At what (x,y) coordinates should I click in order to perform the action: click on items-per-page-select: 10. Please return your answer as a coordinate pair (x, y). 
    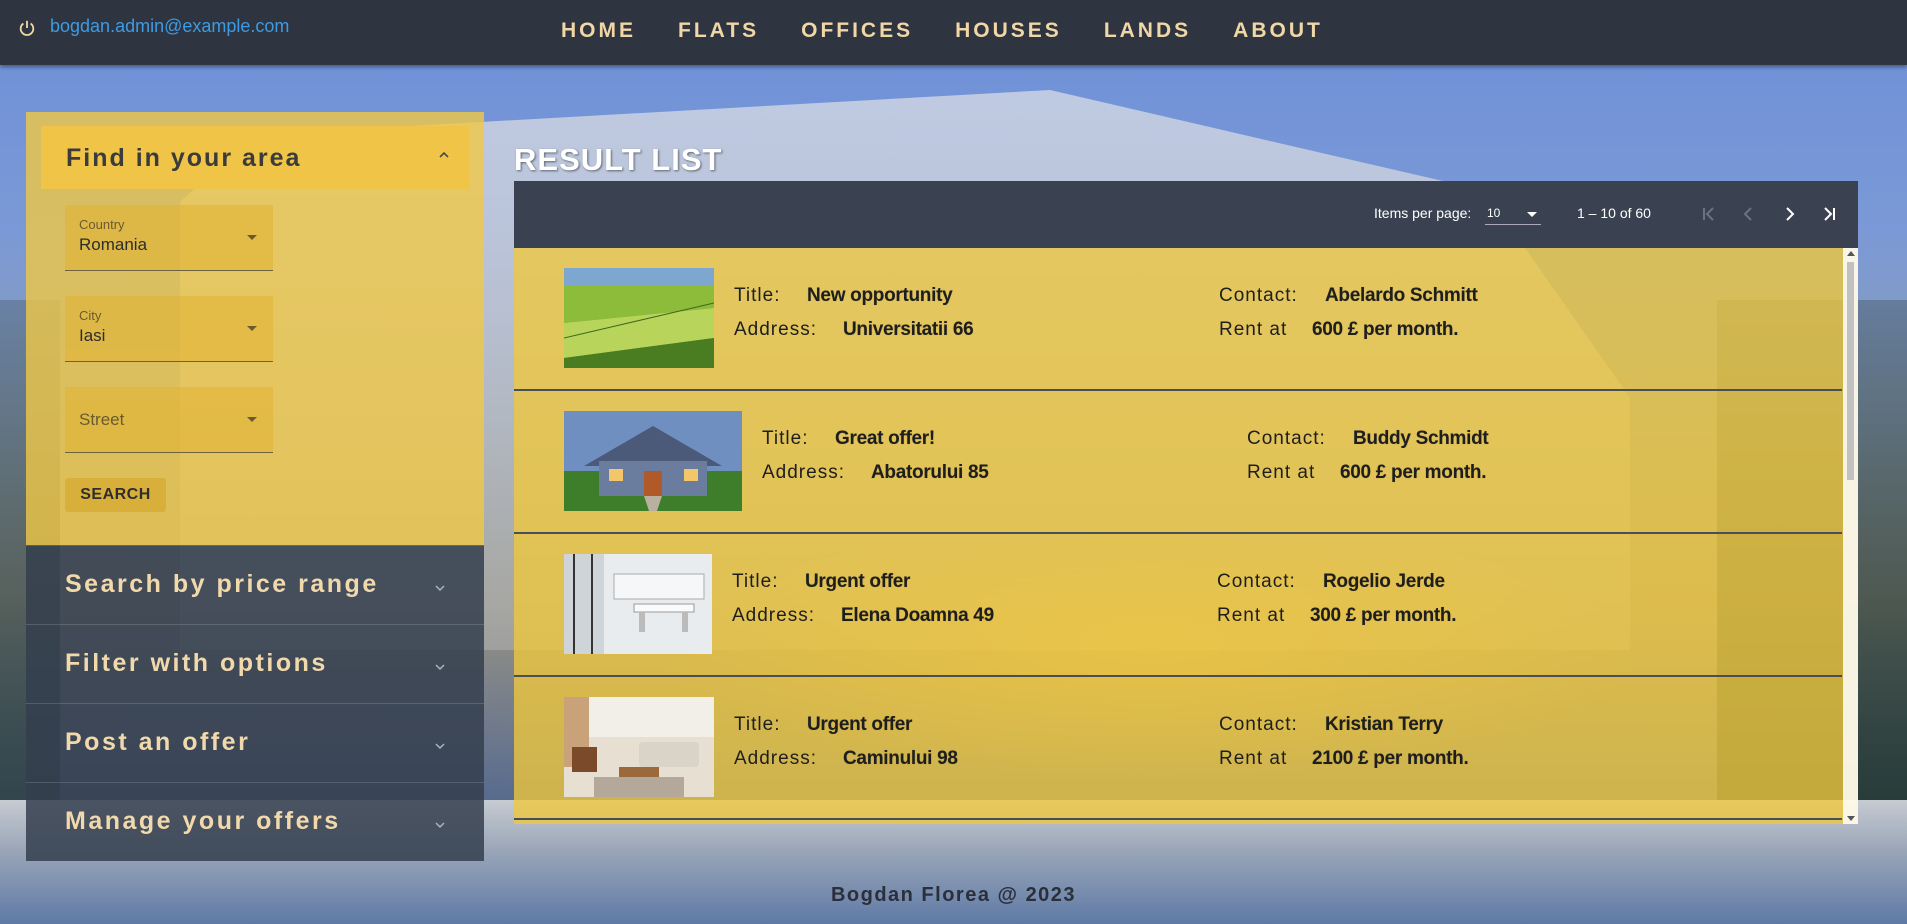
    Looking at the image, I should click on (1513, 214).